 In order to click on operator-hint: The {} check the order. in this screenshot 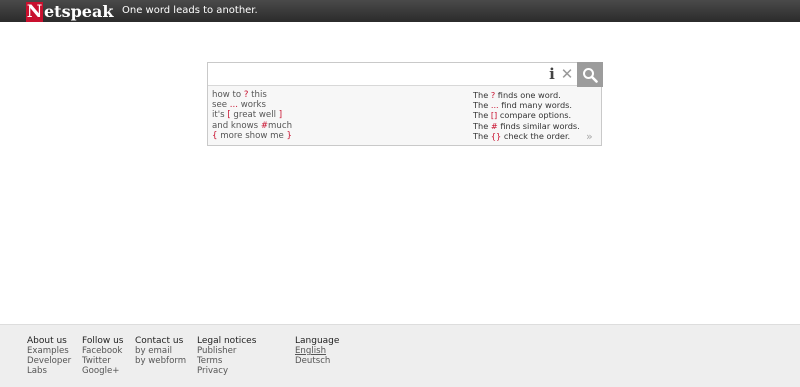, I will do `click(521, 136)`.